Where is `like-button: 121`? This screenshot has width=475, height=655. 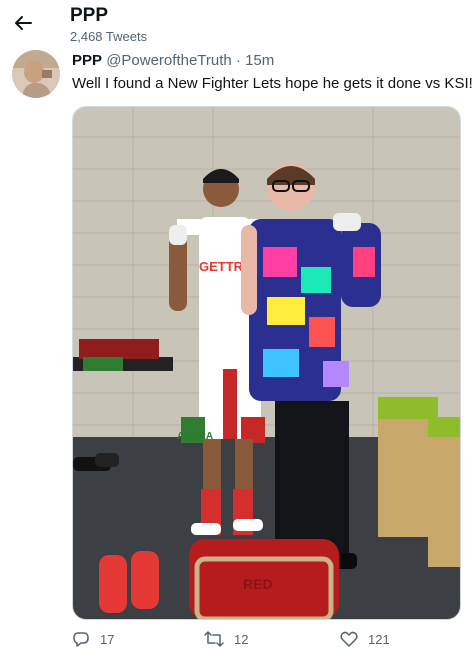 like-button: 121 is located at coordinates (365, 639).